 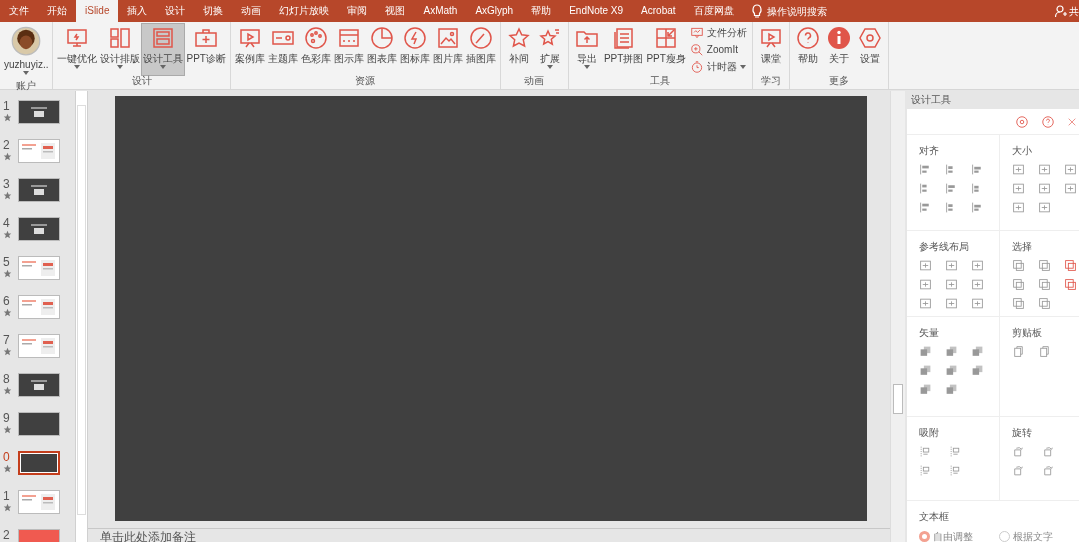 I want to click on slide-number: 4, so click(x=7, y=223).